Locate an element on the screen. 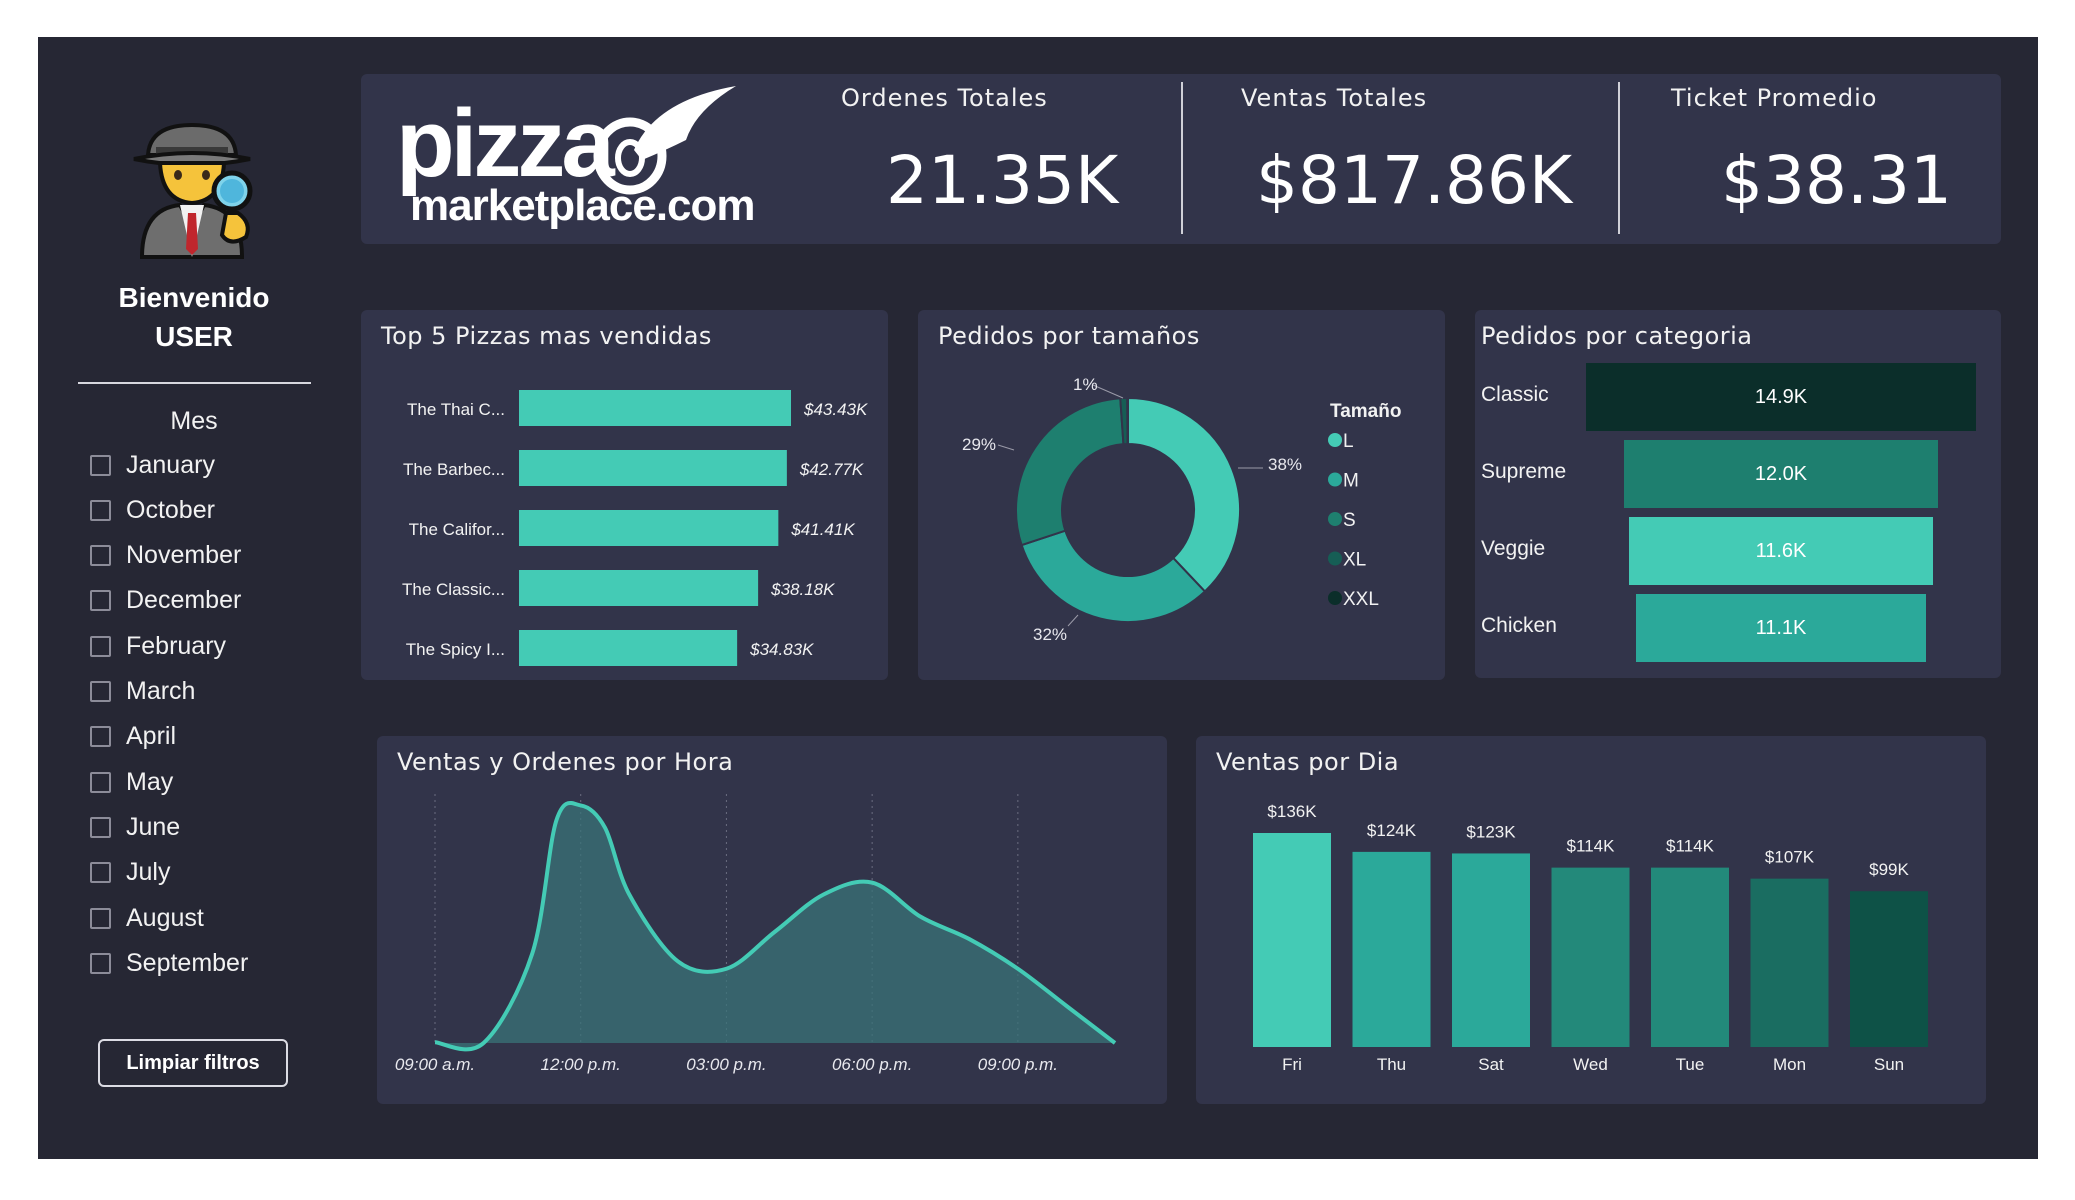 The image size is (2075, 1200). category-bar: 14.9K is located at coordinates (1781, 397).